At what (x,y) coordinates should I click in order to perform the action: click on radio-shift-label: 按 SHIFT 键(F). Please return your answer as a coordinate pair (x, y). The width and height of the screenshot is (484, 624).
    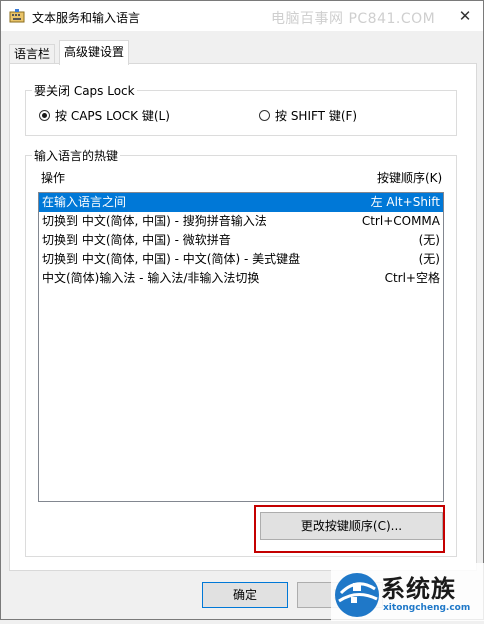
    Looking at the image, I should click on (316, 116).